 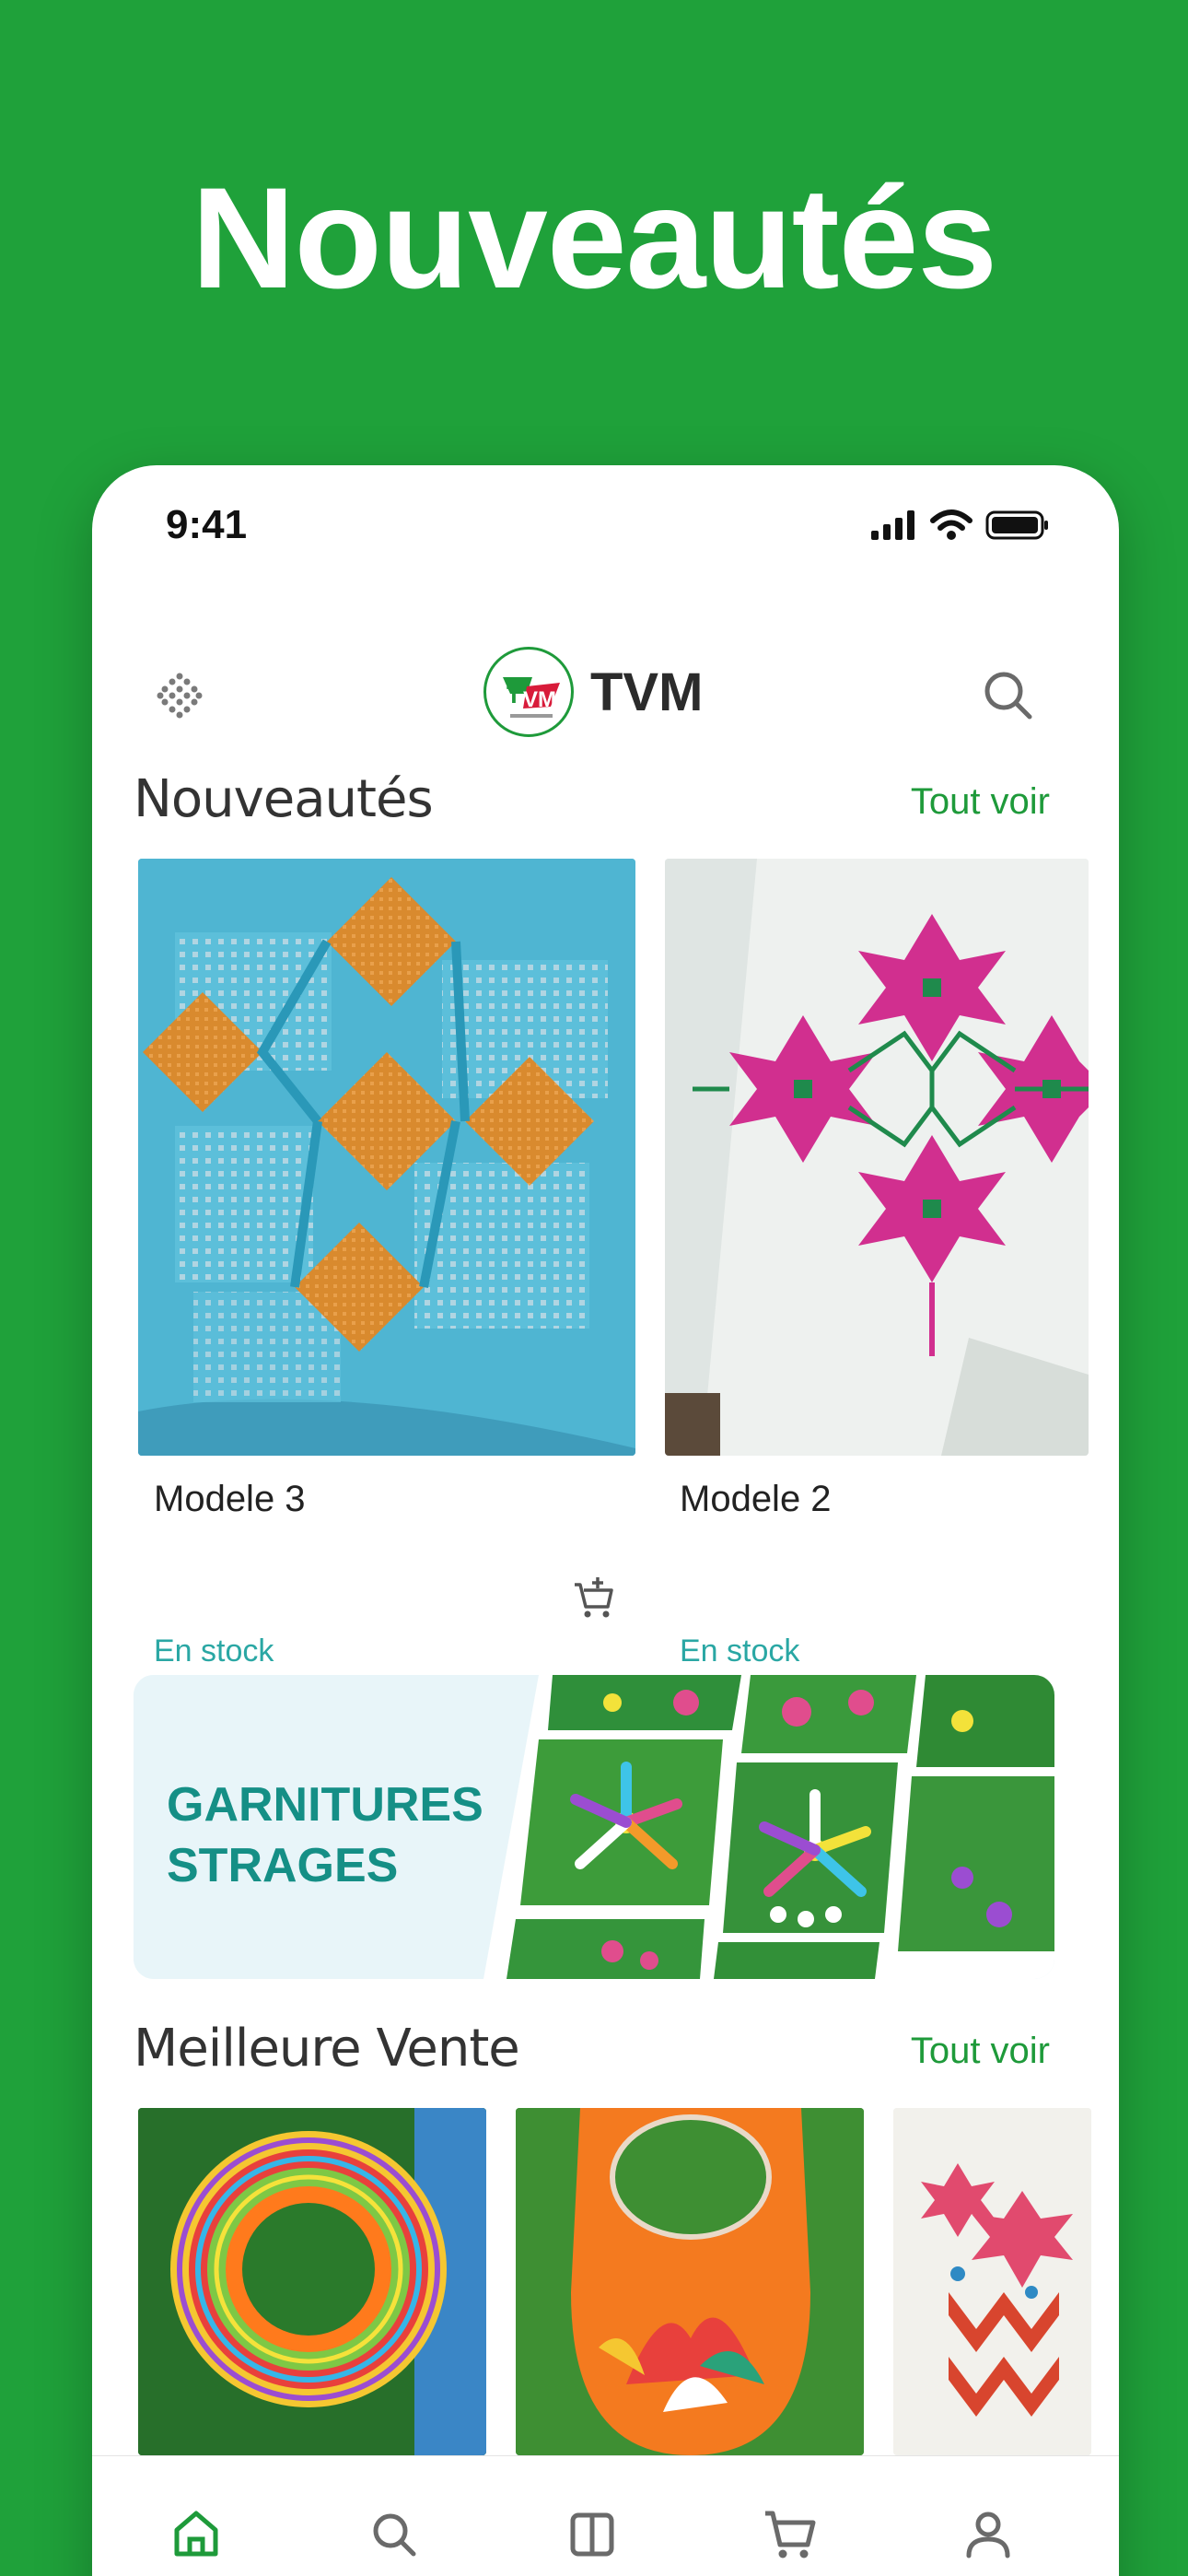 I want to click on brand-logo: T VM, so click(x=528, y=692).